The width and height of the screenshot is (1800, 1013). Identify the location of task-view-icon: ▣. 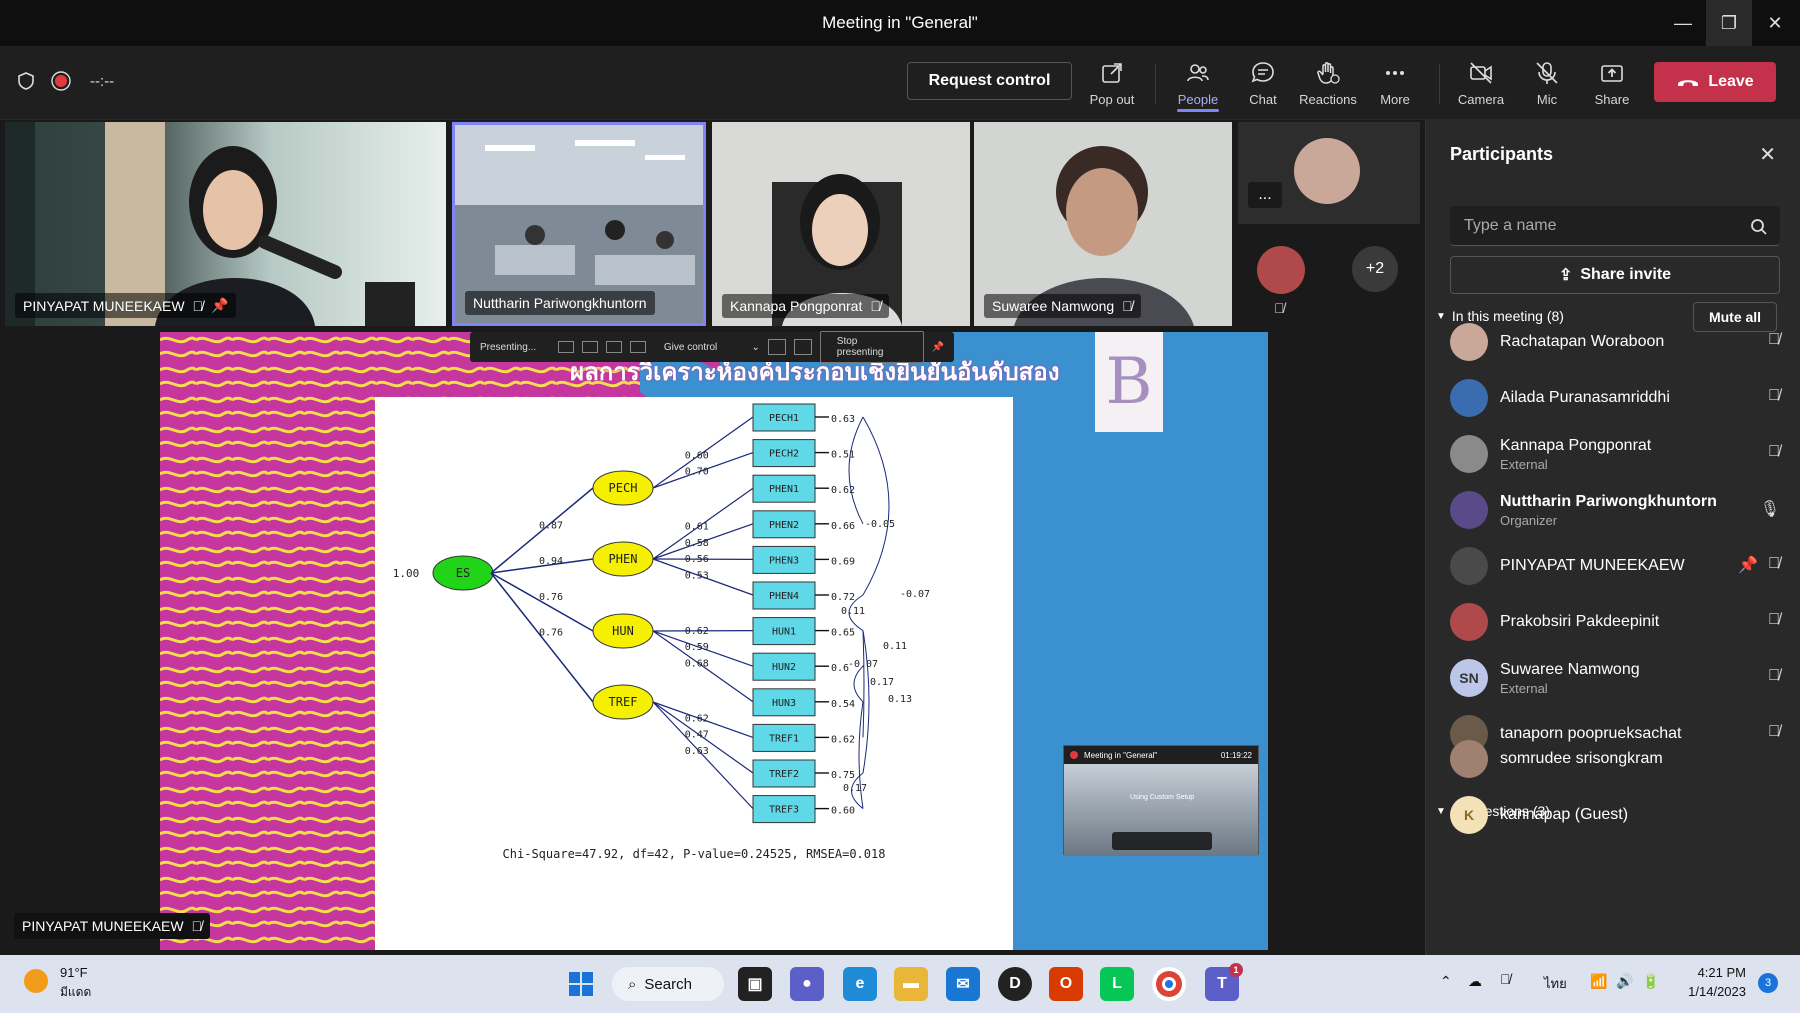
(755, 984).